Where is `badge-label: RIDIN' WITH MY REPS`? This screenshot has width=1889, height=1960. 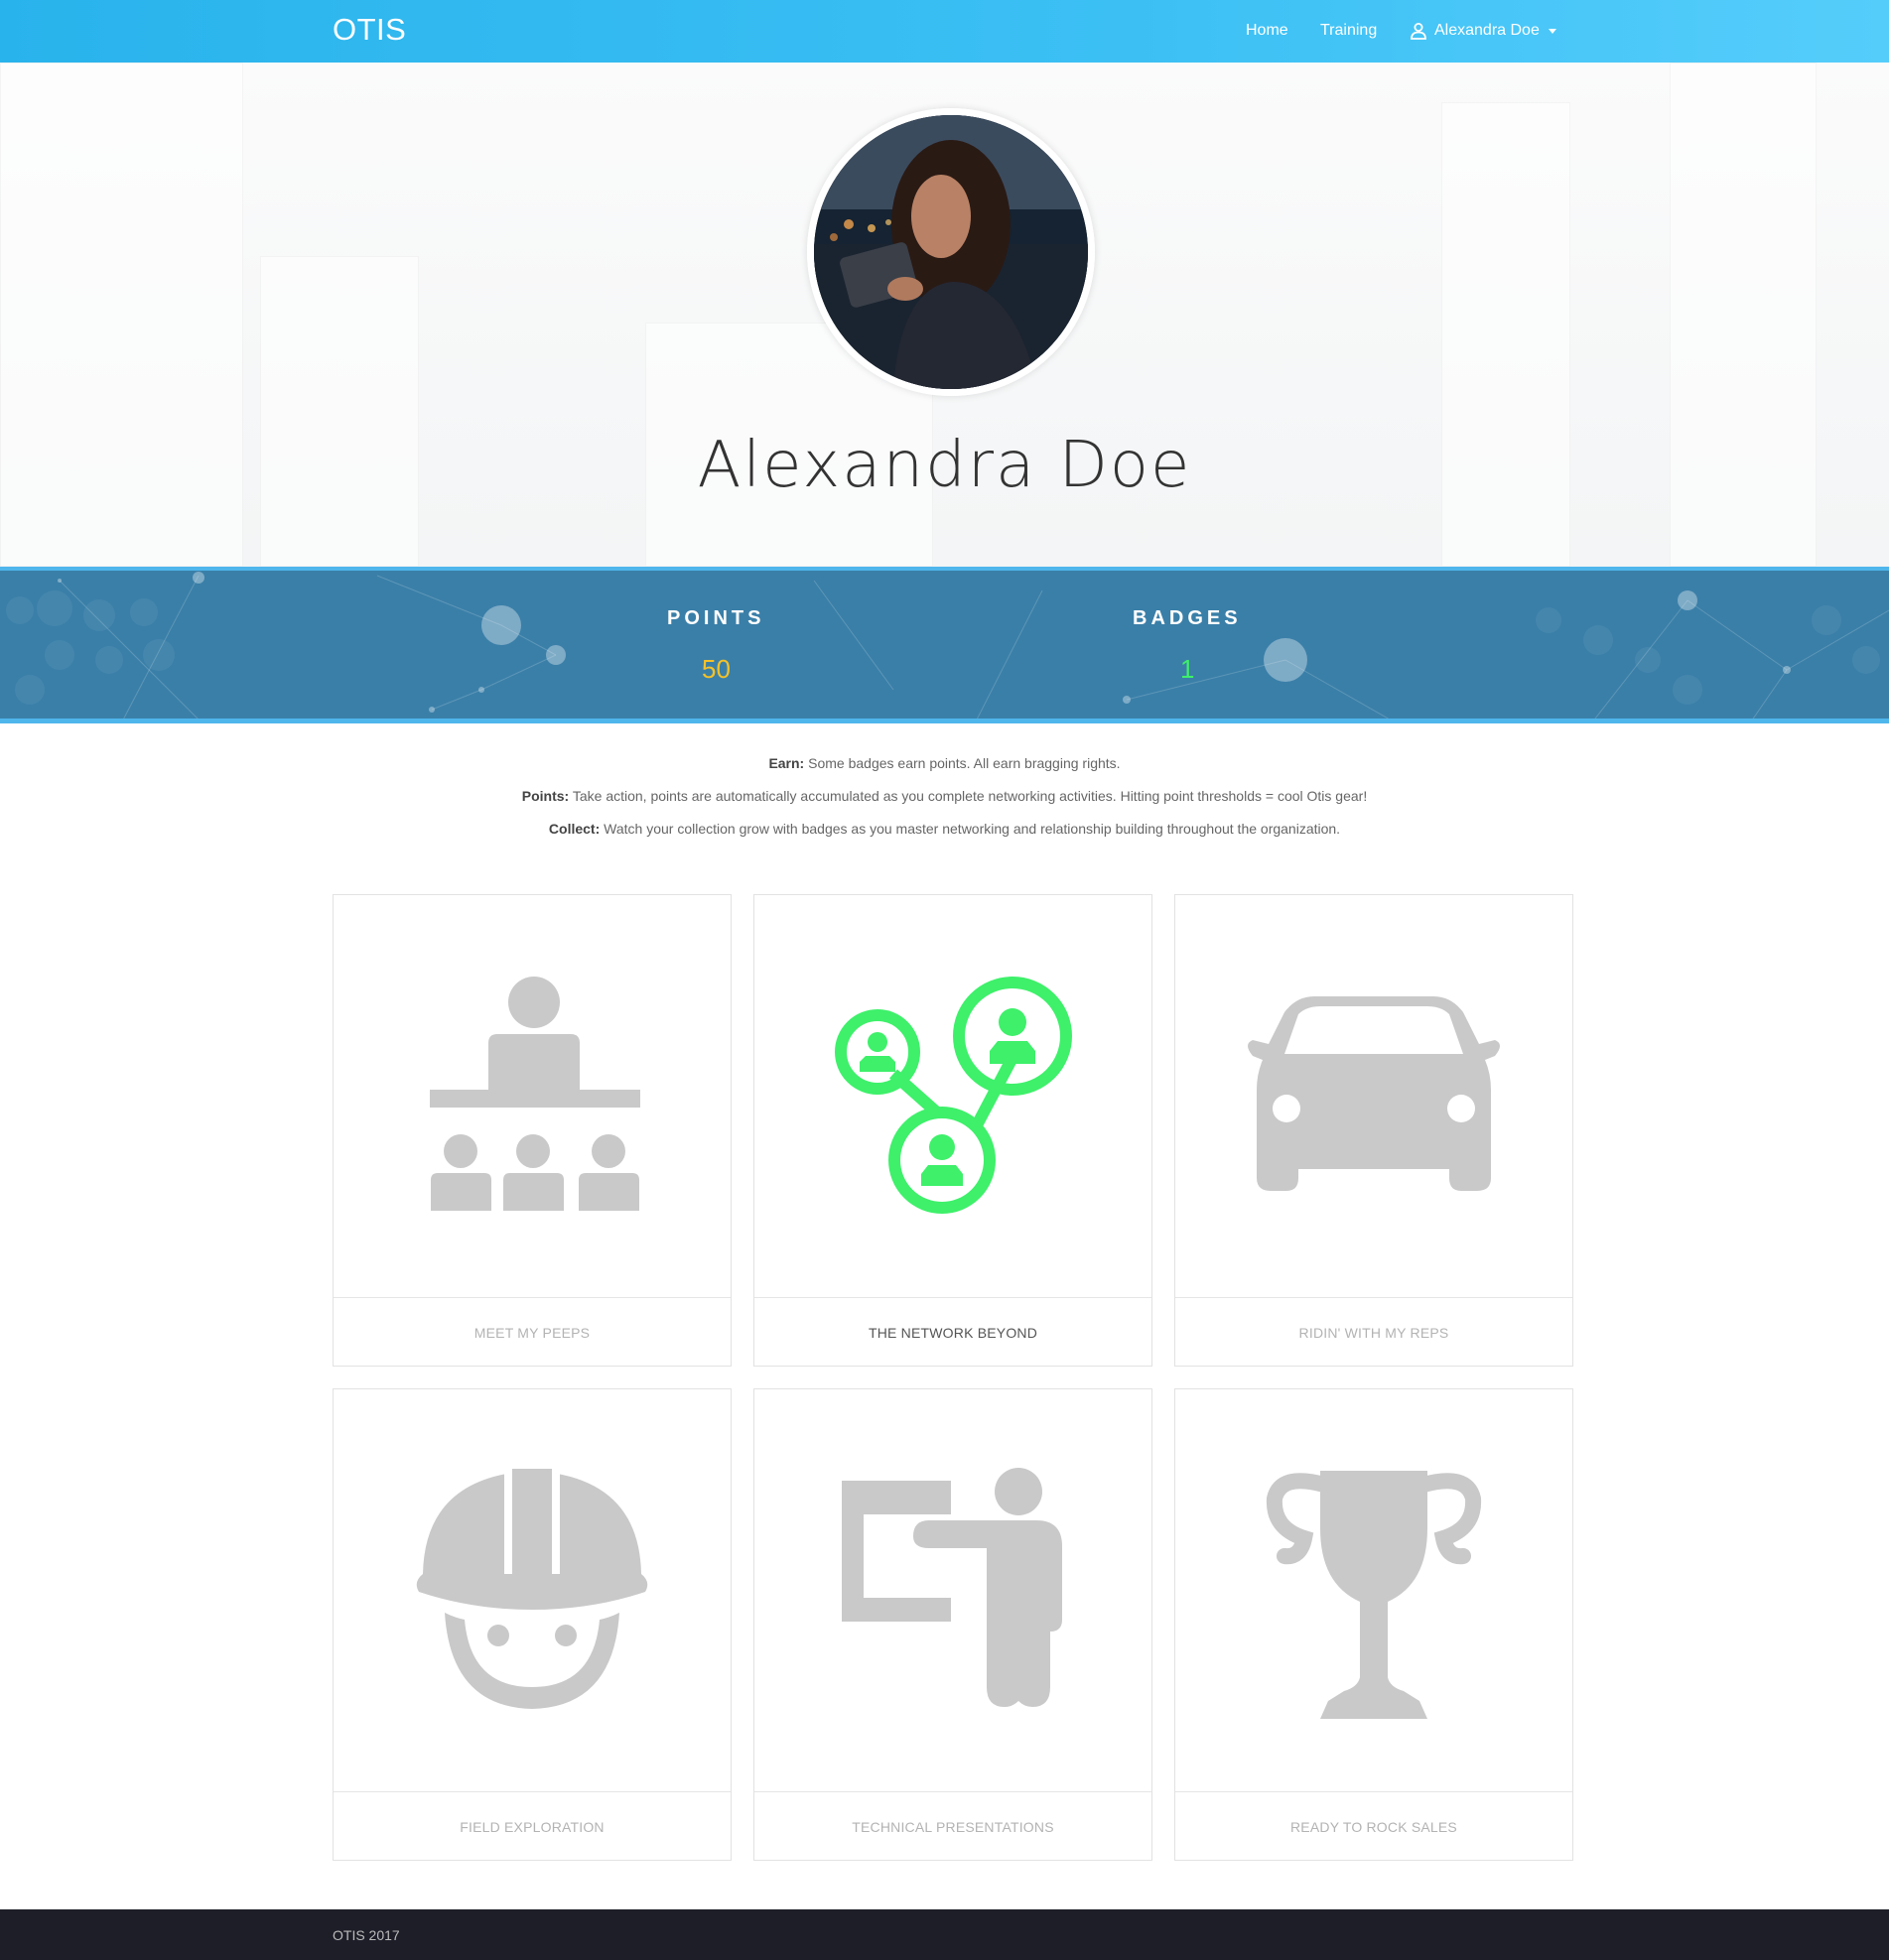
badge-label: RIDIN' WITH MY REPS is located at coordinates (1373, 1333).